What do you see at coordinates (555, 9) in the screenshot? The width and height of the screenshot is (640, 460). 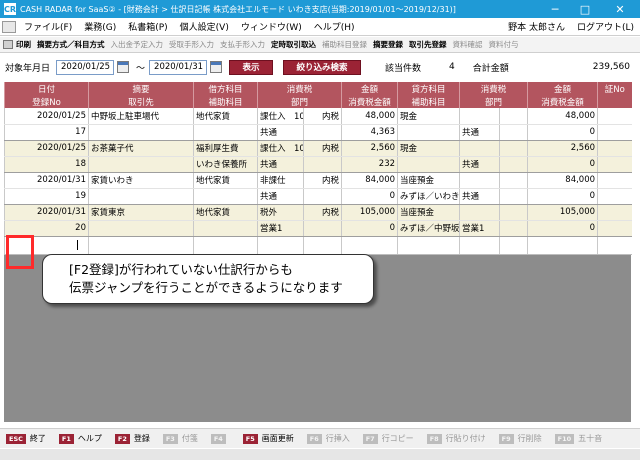 I see `minimize-button: ─` at bounding box center [555, 9].